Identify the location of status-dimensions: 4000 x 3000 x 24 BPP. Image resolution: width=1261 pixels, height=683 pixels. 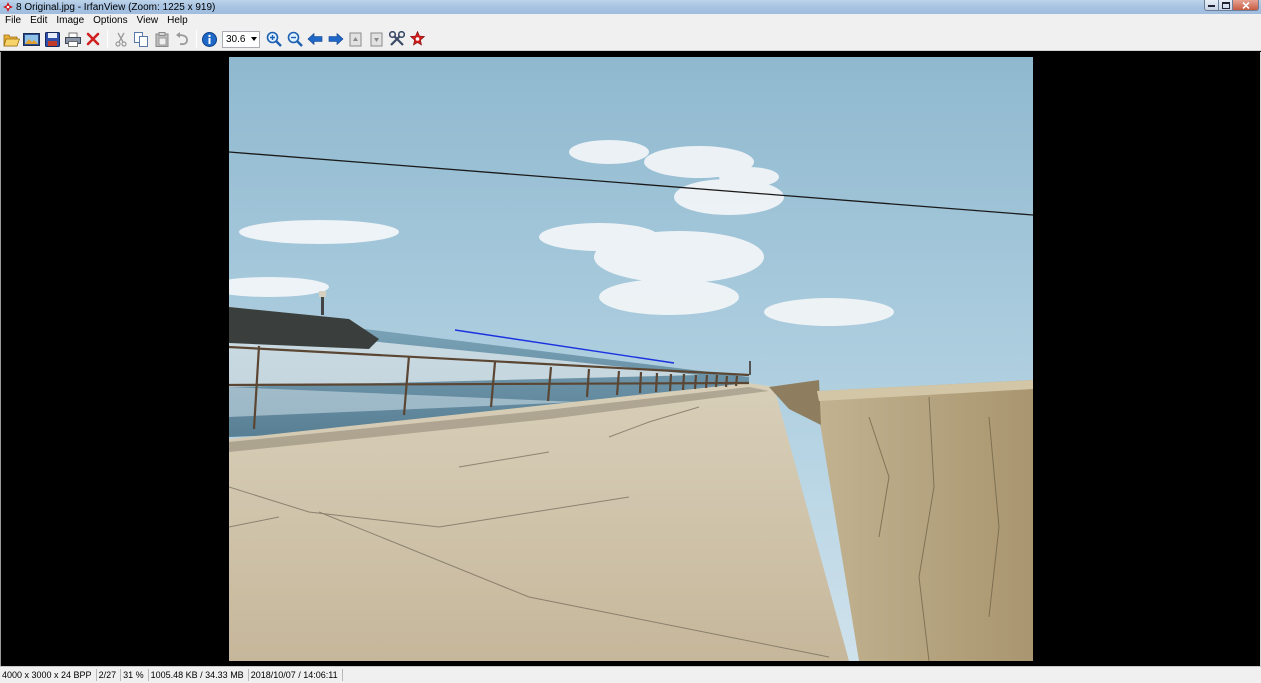
(48, 675).